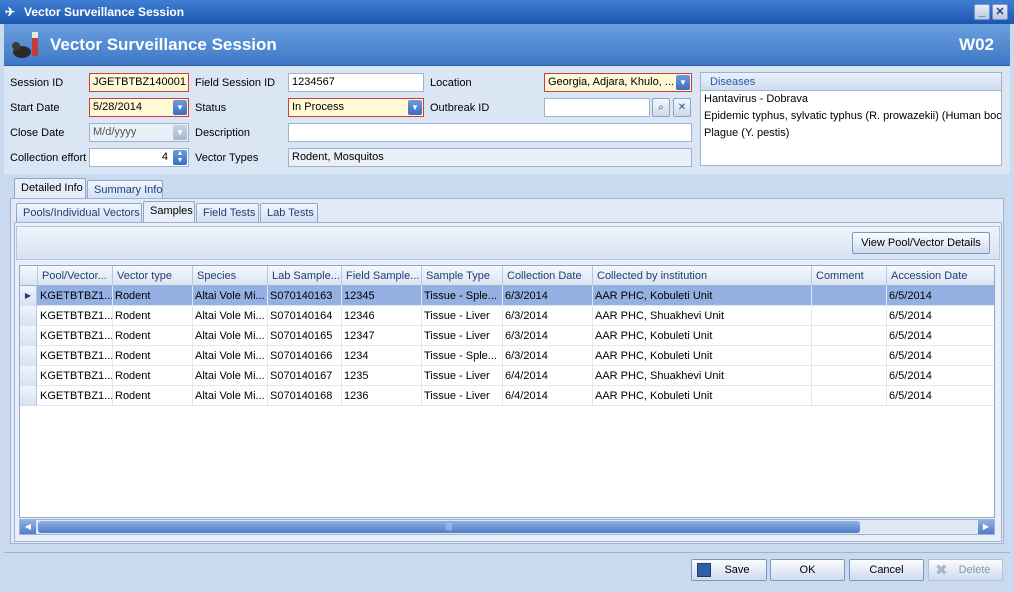 This screenshot has height=592, width=1014. Describe the element at coordinates (28, 296) in the screenshot. I see `row-selector-arrow-icon: ▶` at that location.